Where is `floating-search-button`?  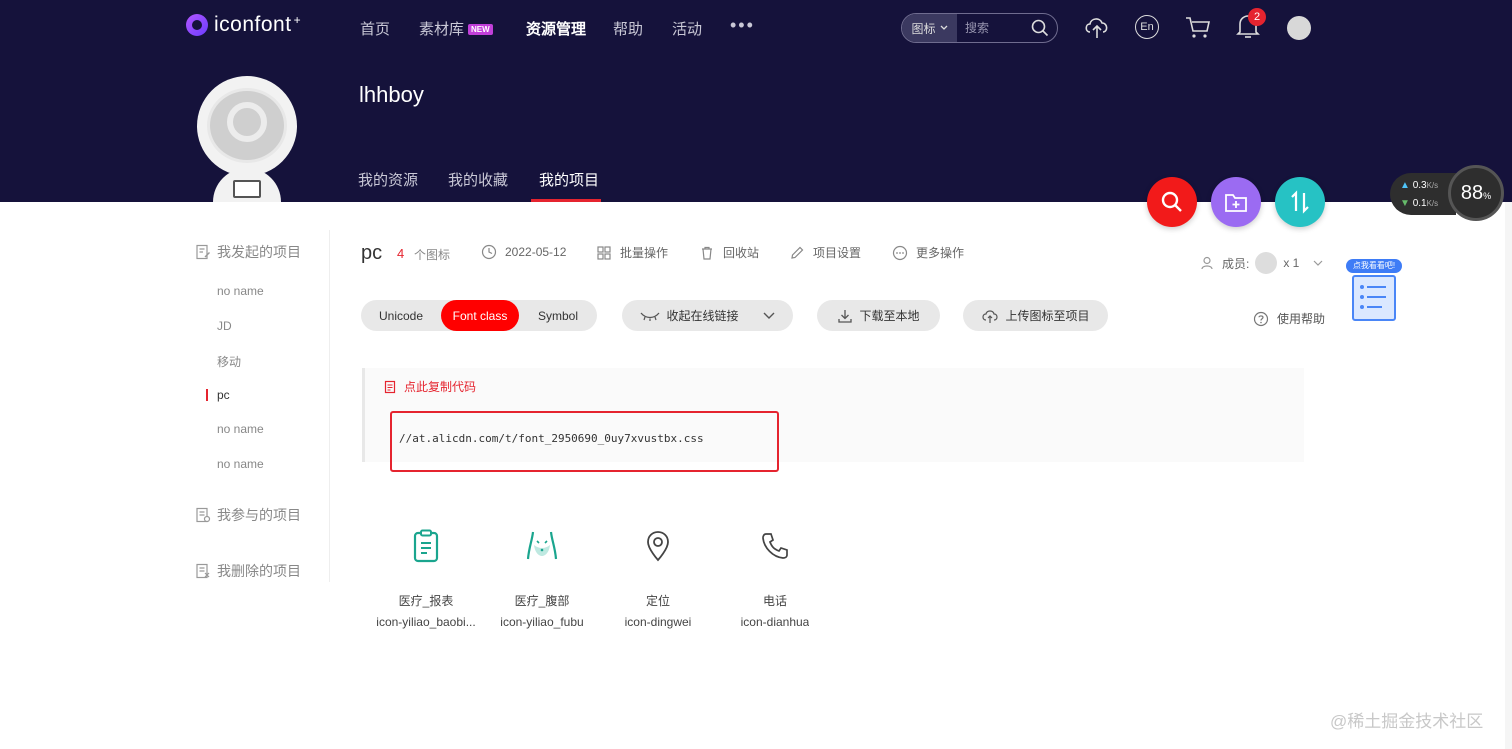 floating-search-button is located at coordinates (1172, 202).